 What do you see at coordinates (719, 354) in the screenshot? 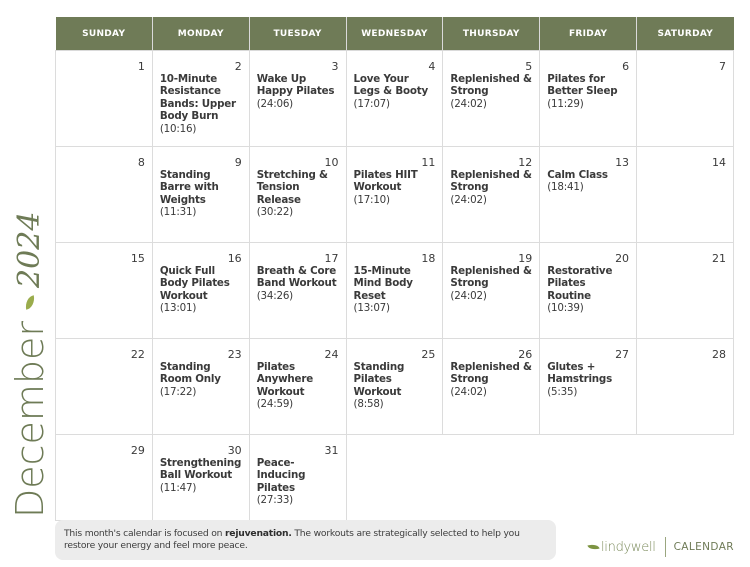
I see `day-number: 28` at bounding box center [719, 354].